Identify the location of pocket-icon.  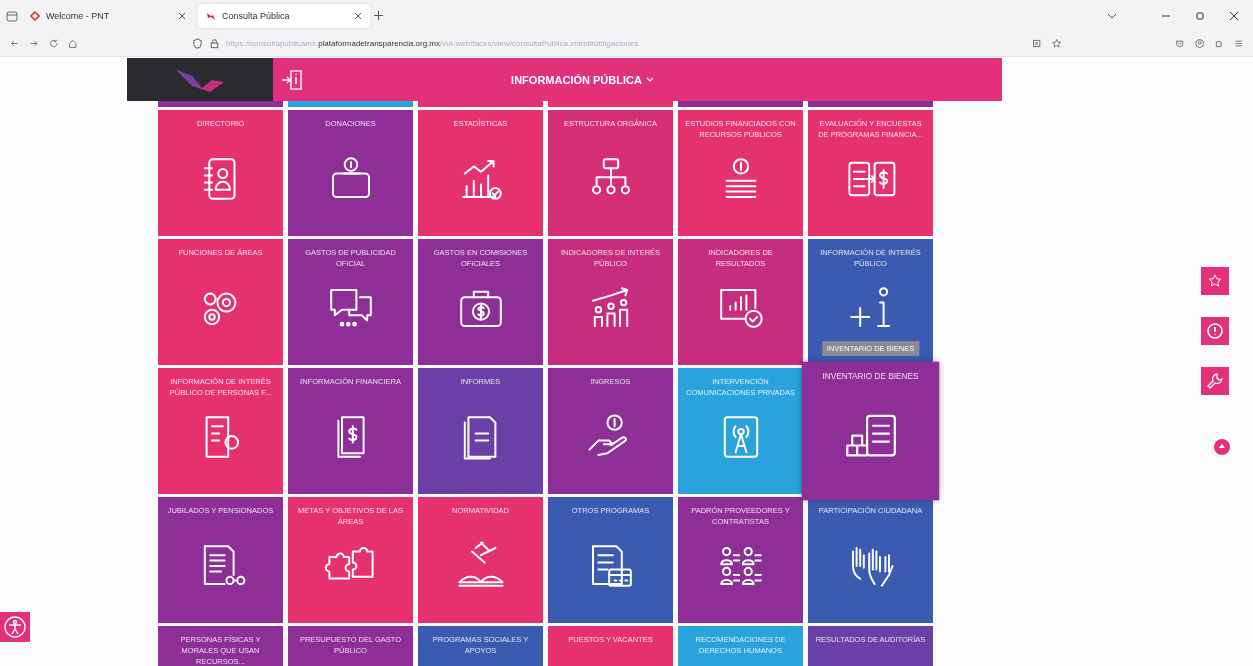
(1180, 43).